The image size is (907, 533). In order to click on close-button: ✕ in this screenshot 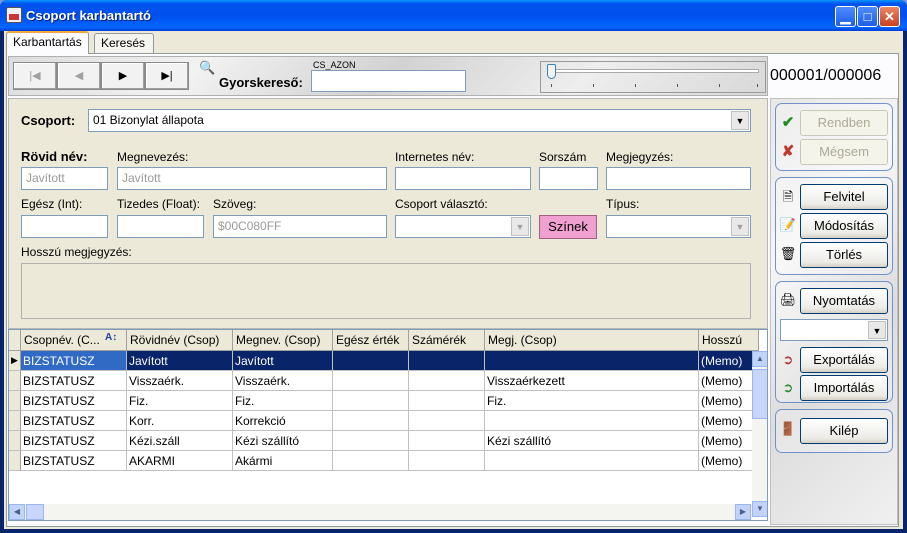, I will do `click(889, 16)`.